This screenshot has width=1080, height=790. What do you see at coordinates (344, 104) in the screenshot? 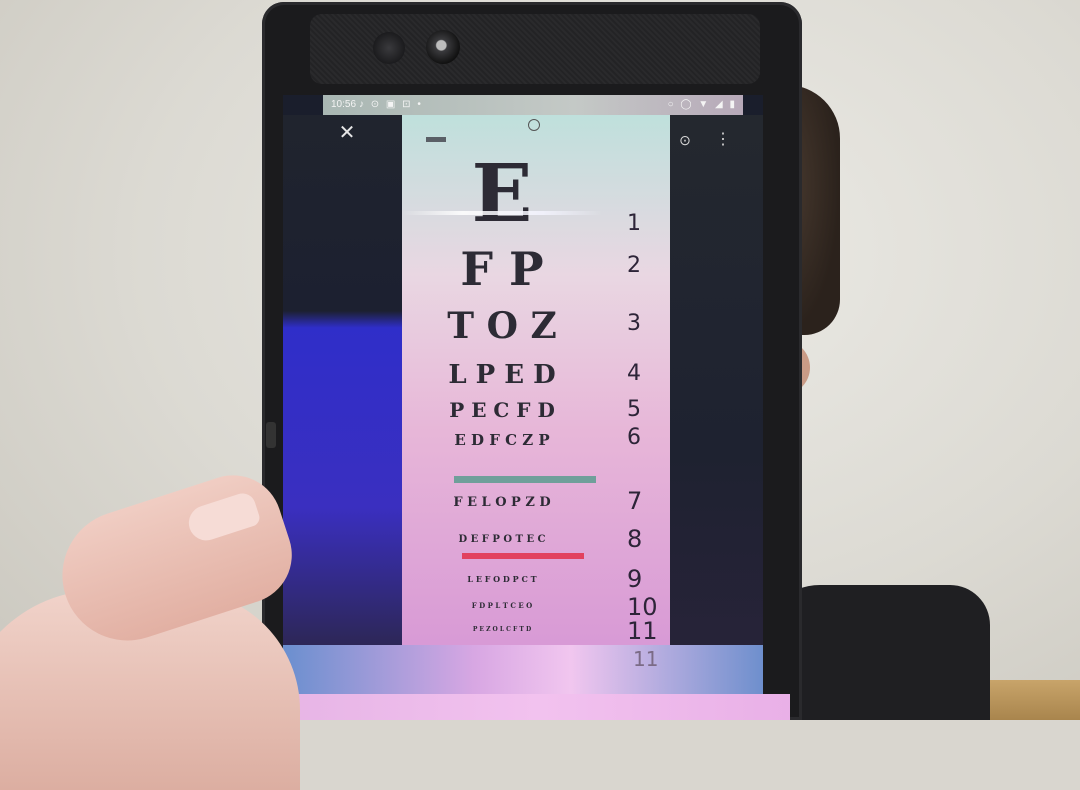
I see `status-time: 10:56` at bounding box center [344, 104].